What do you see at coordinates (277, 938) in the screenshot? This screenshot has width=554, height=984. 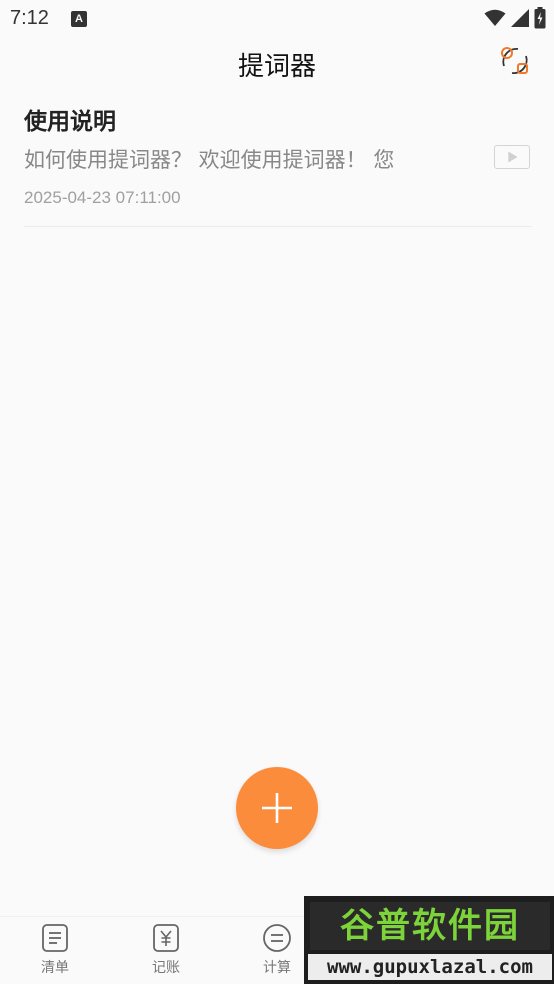 I see `calculator-icon` at bounding box center [277, 938].